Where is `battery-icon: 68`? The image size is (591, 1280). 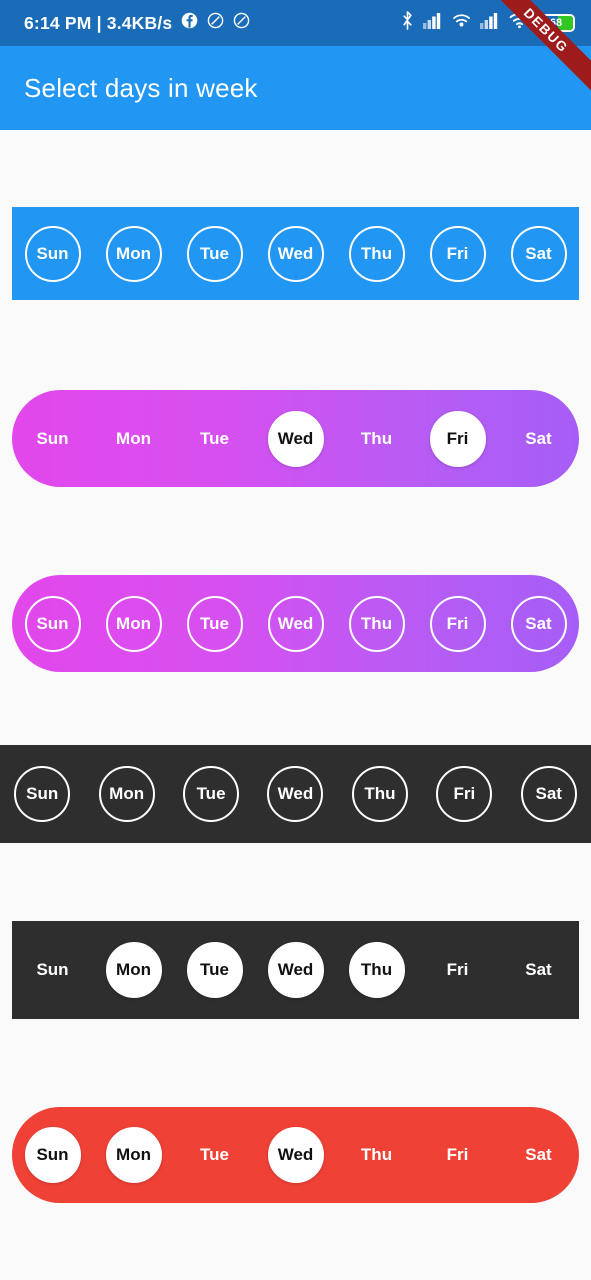 battery-icon: 68 is located at coordinates (557, 23).